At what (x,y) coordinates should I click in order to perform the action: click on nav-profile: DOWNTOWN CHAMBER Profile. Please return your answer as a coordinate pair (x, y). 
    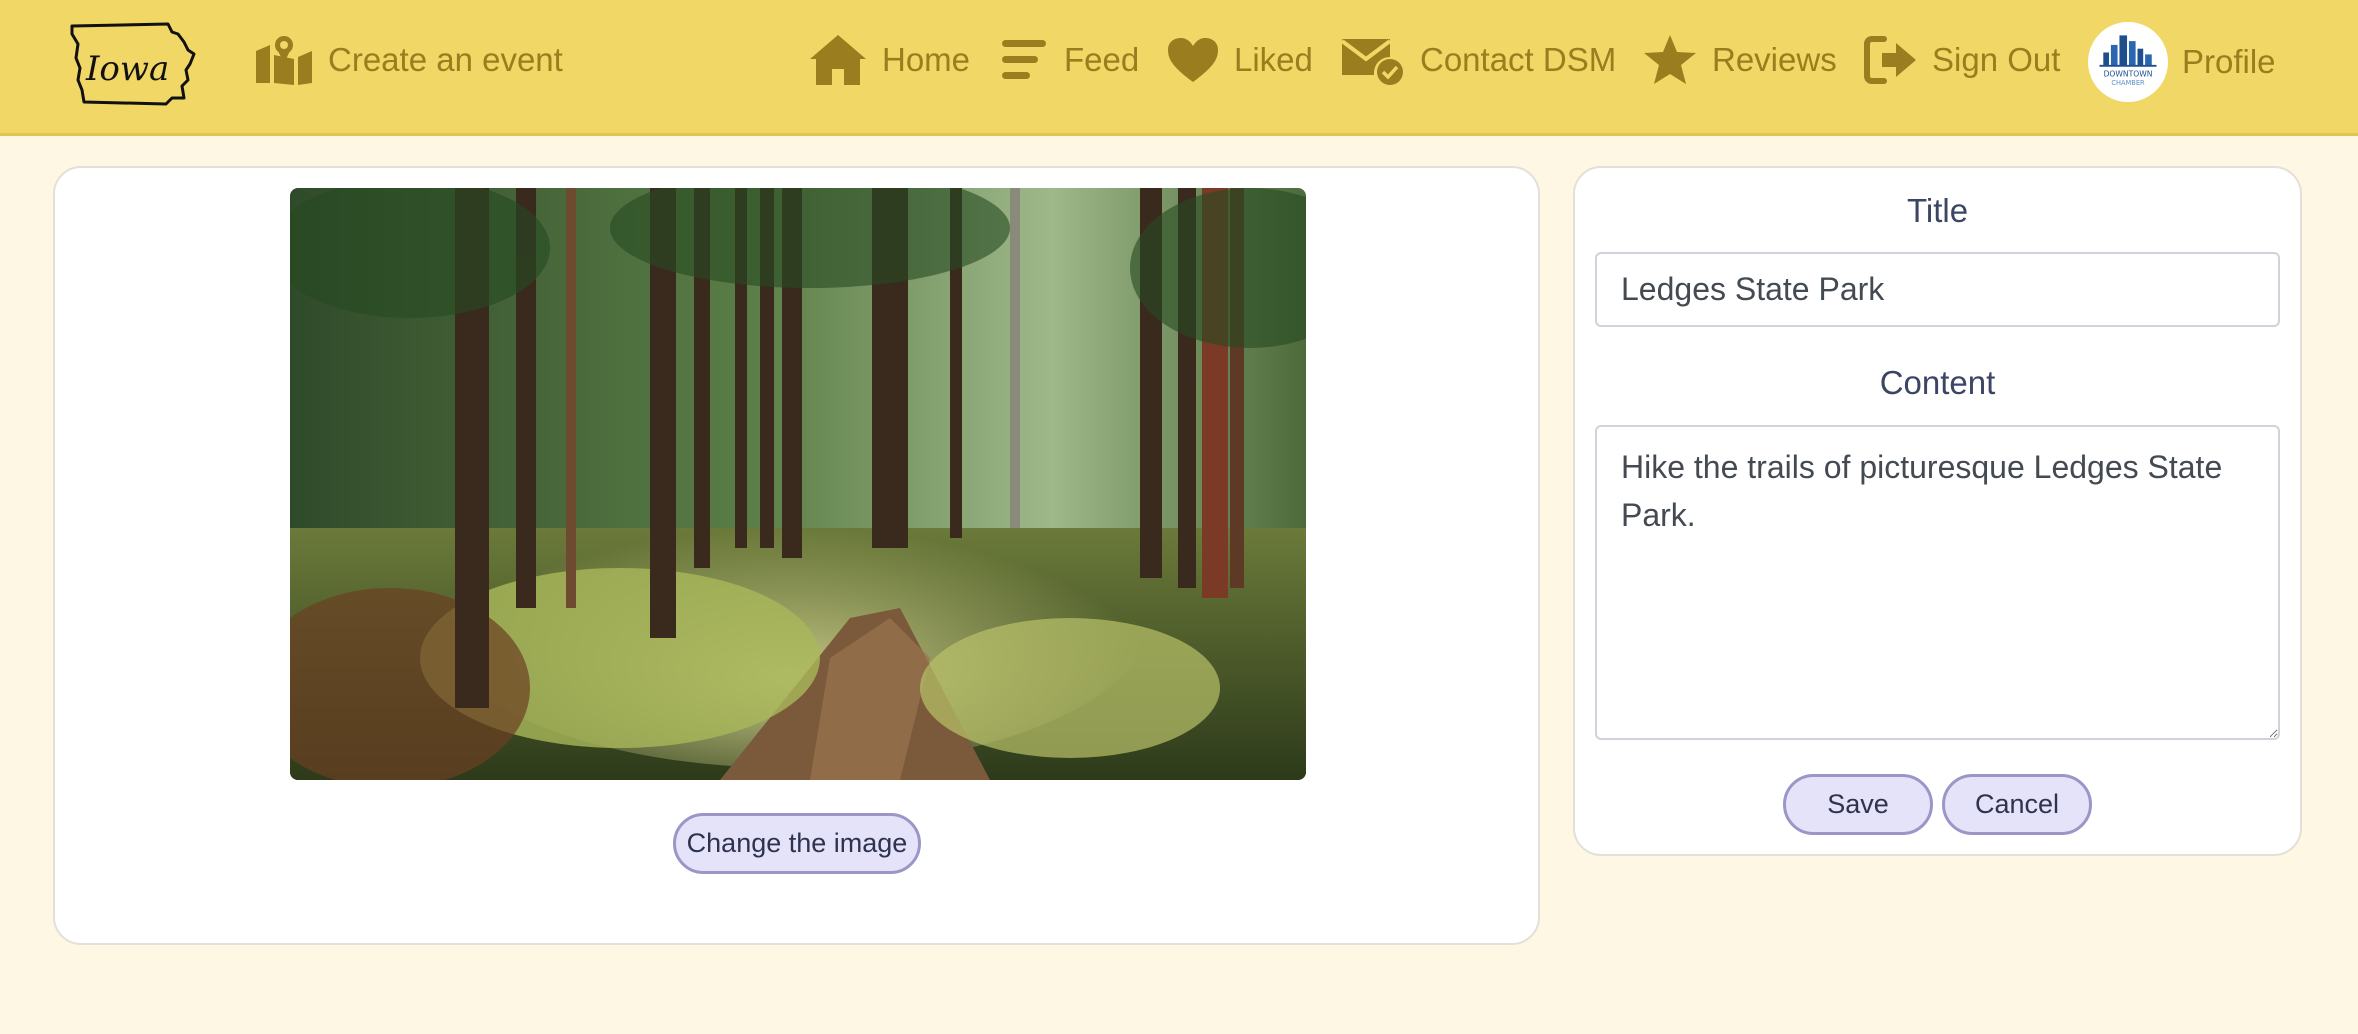
    Looking at the image, I should click on (2182, 62).